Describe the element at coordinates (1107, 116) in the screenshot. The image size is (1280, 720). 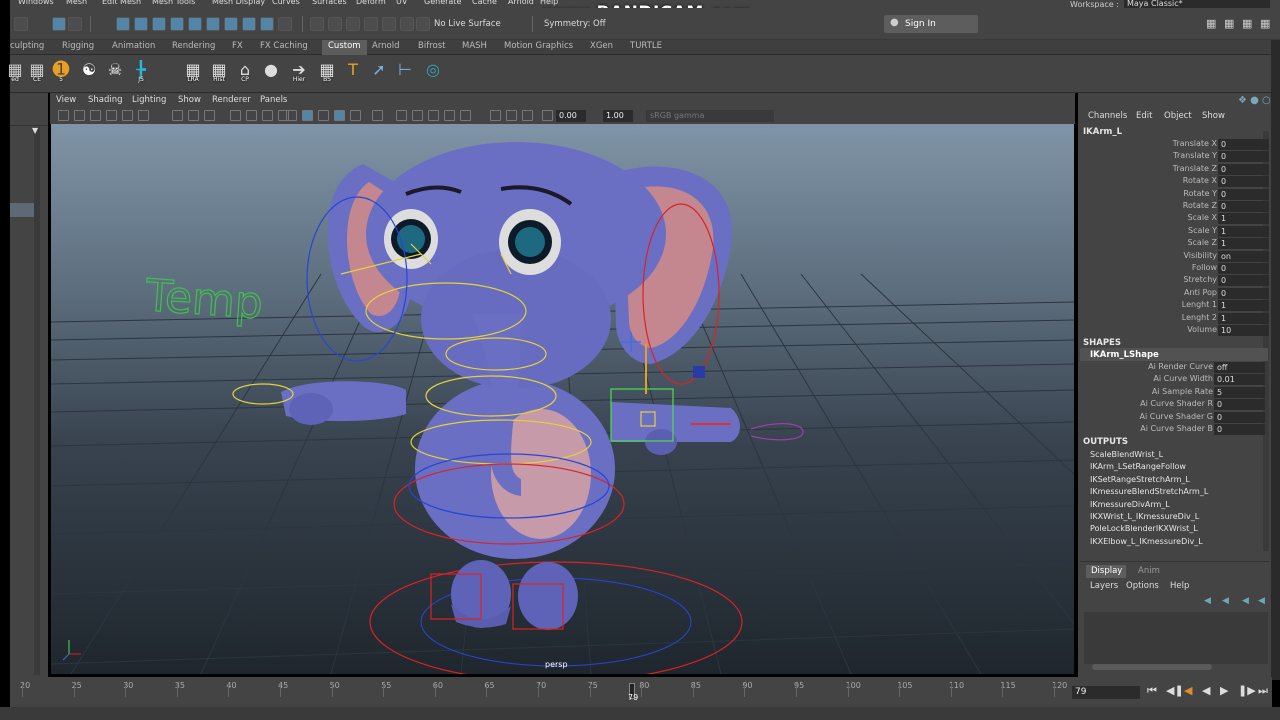
I see `channel-box-menu-channels: Channels` at that location.